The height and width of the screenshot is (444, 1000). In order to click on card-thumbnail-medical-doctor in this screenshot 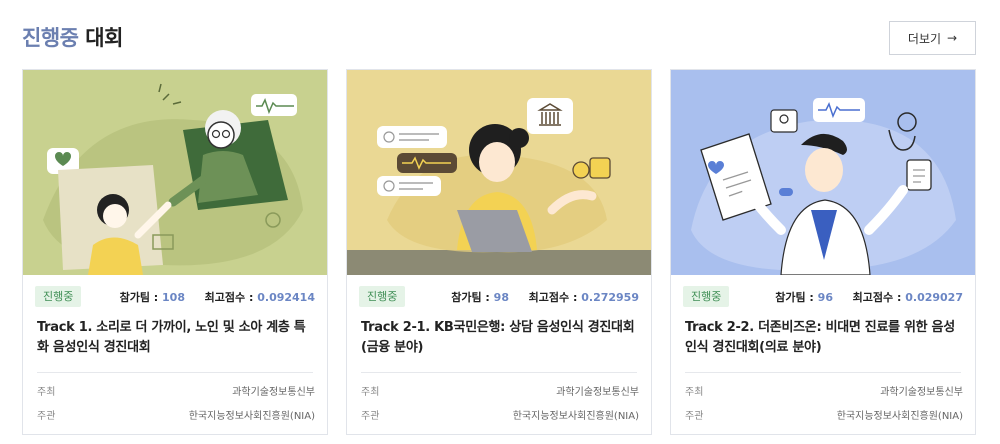, I will do `click(823, 172)`.